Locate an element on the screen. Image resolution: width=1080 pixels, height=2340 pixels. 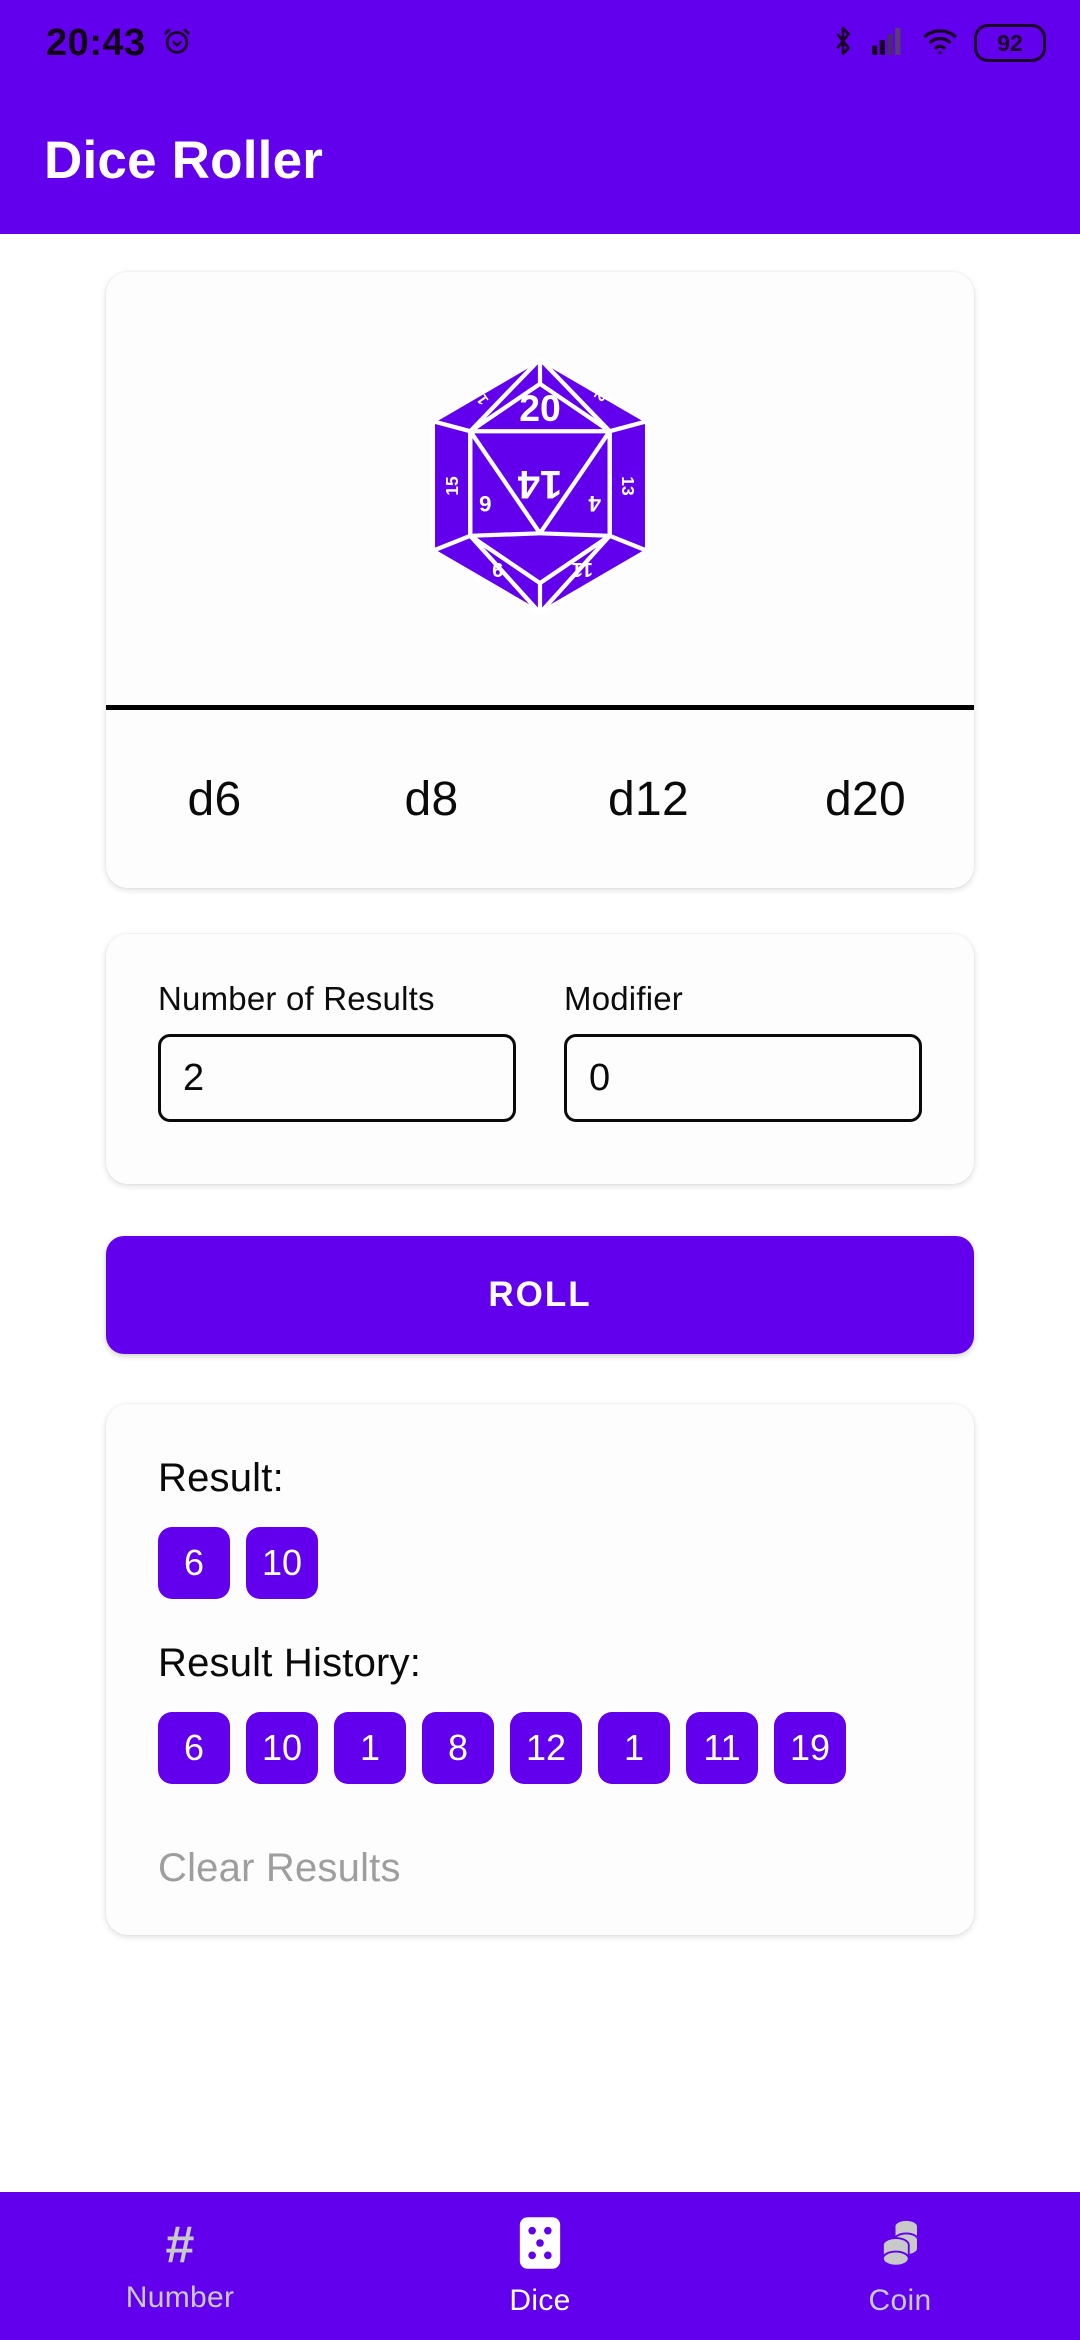
history-chip-value: 10 is located at coordinates (282, 1747).